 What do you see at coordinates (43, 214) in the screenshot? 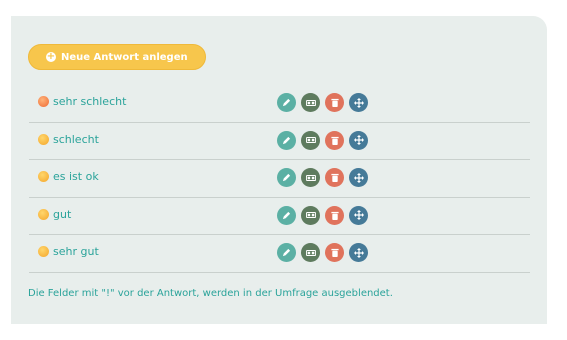
I see `slight-smile-face-icon` at bounding box center [43, 214].